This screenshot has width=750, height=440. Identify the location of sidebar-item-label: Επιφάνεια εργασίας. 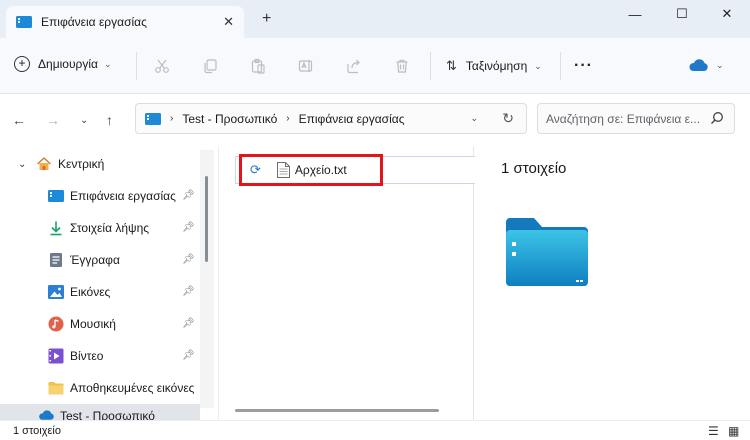
(123, 196).